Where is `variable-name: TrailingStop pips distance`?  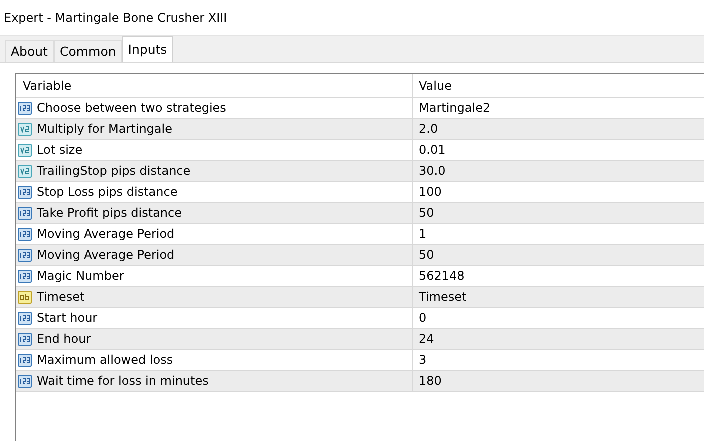 variable-name: TrailingStop pips distance is located at coordinates (114, 171).